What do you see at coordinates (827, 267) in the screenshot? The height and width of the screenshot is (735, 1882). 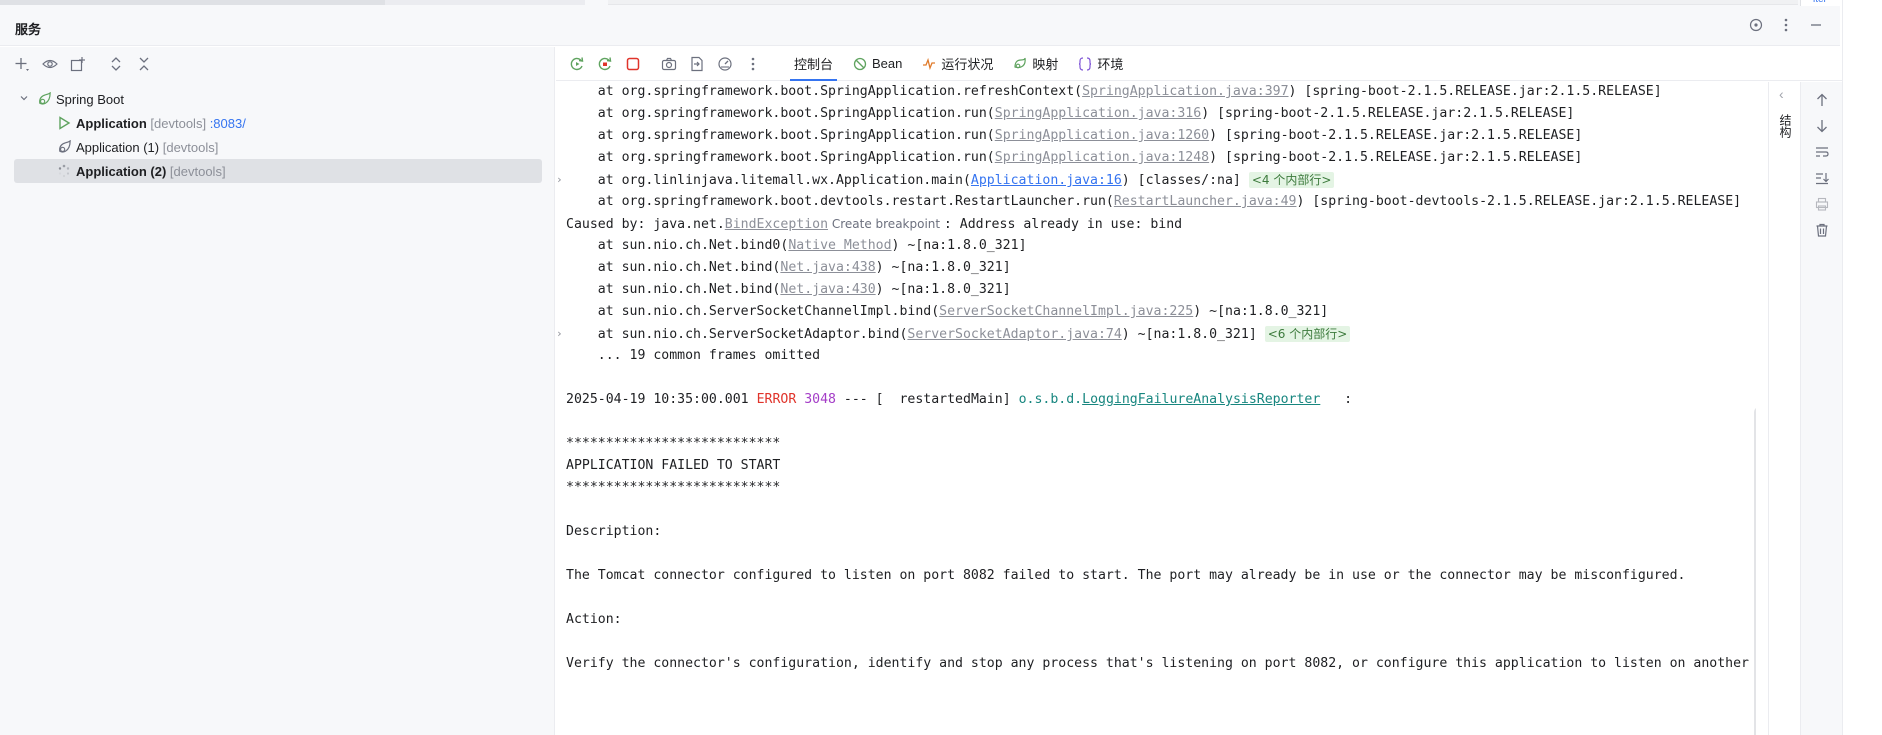 I see `source-link: Net.java:438` at bounding box center [827, 267].